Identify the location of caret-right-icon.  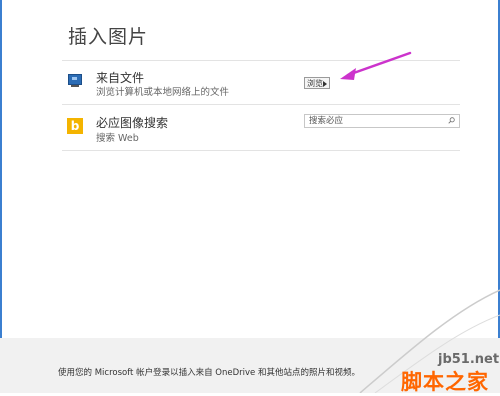
(325, 84).